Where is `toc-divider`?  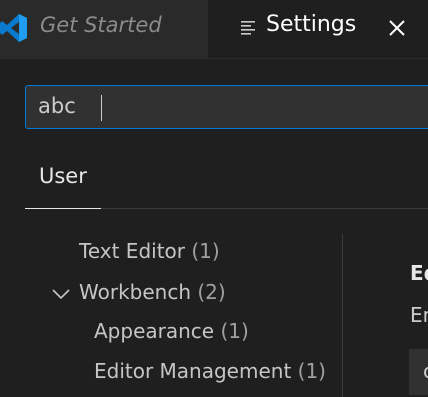
toc-divider is located at coordinates (342, 315).